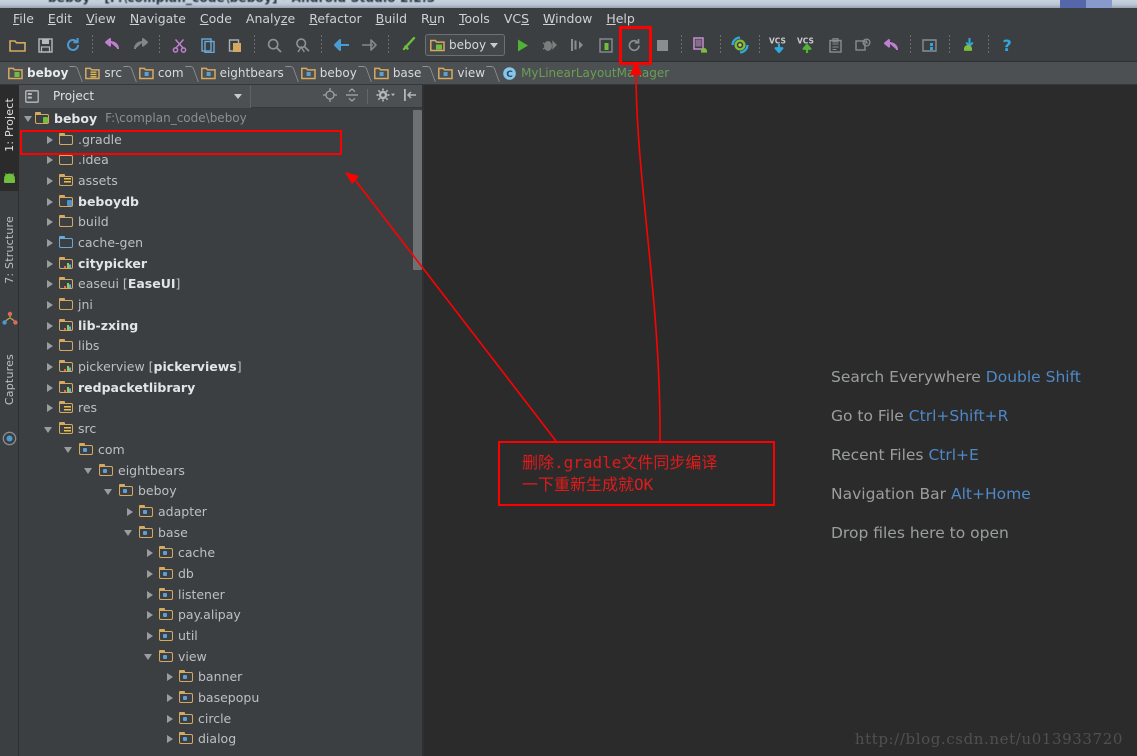  I want to click on tree-row: jni, so click(221, 304).